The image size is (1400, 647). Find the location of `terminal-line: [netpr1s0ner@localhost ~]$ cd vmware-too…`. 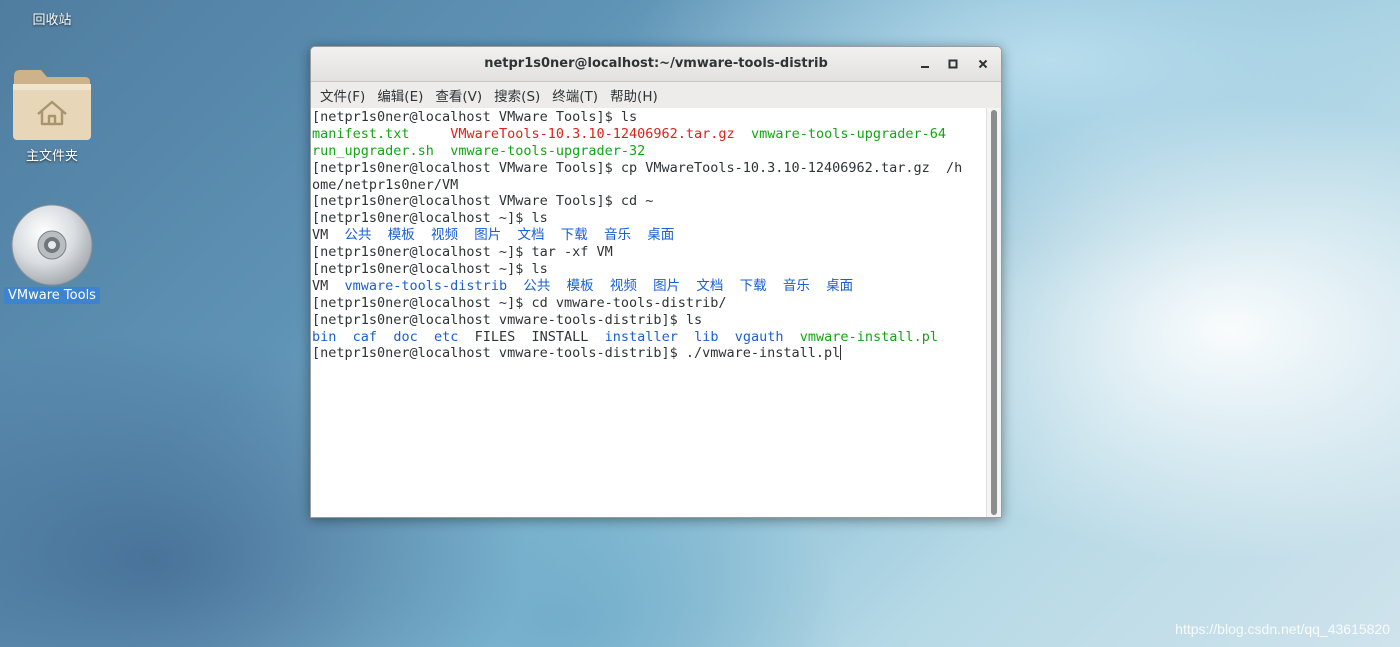

terminal-line: [netpr1s0ner@localhost ~]$ cd vmware-too… is located at coordinates (650, 303).